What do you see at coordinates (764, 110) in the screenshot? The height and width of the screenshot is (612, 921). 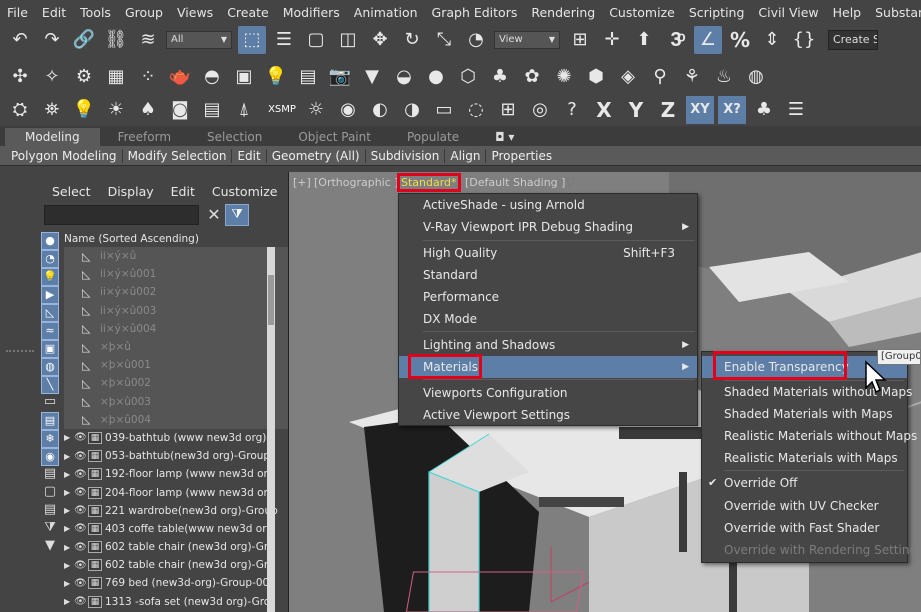 I see `populate-trees-icon: ♣` at bounding box center [764, 110].